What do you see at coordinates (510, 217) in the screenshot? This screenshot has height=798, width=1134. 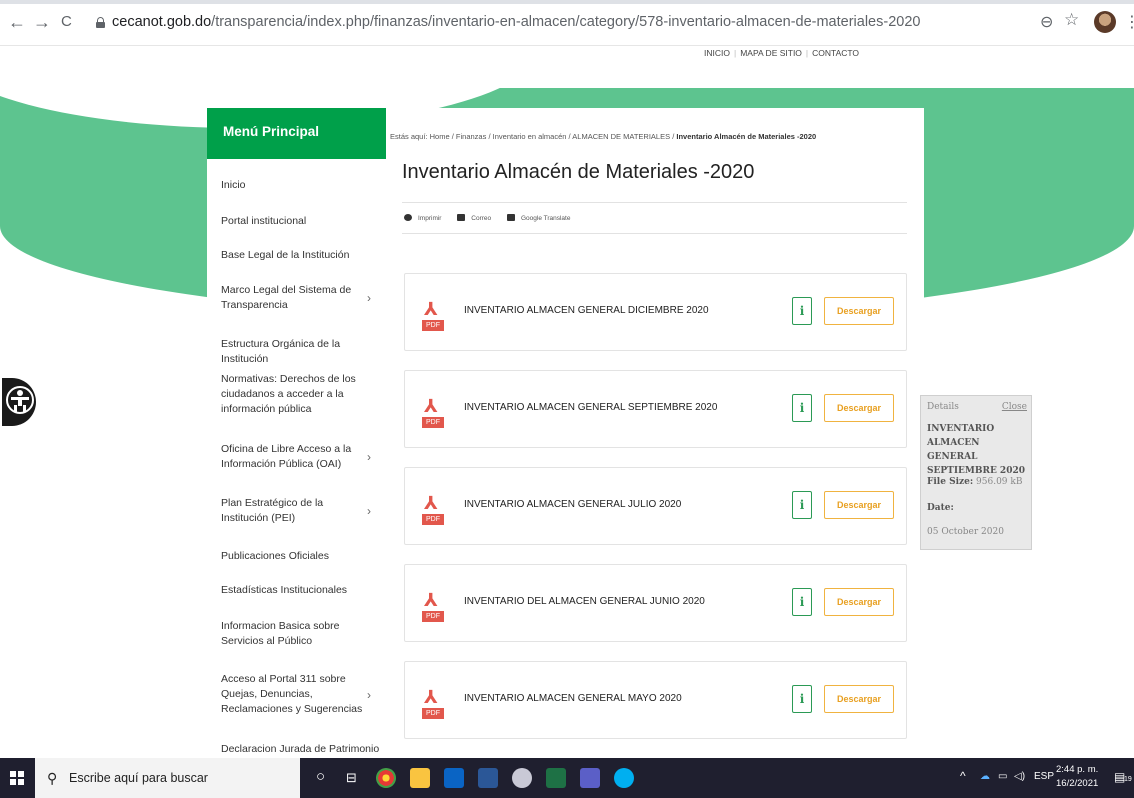 I see `translate-icon` at bounding box center [510, 217].